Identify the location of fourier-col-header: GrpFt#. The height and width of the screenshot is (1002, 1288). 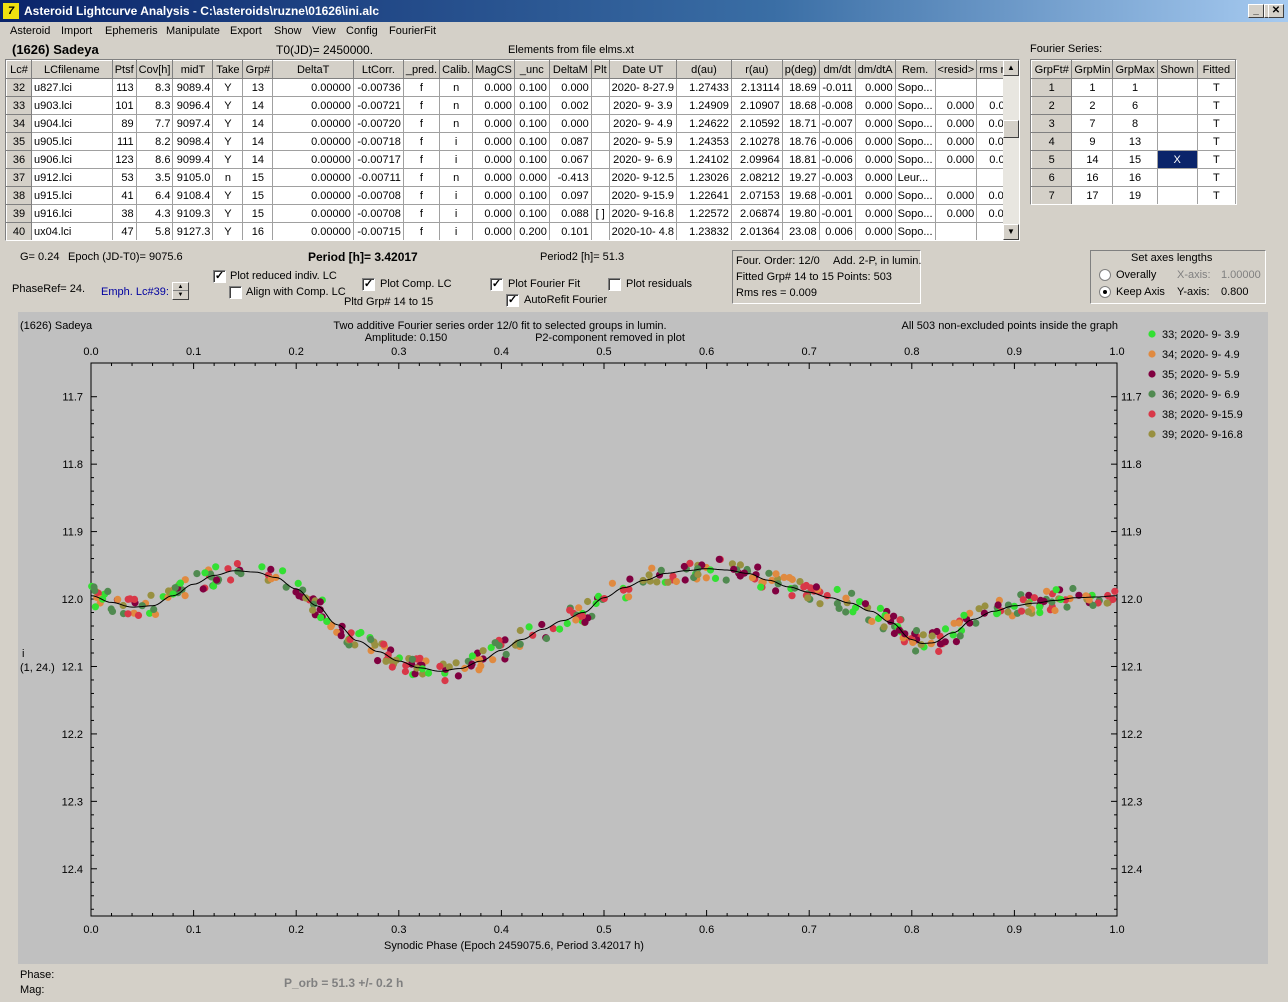
(1052, 69).